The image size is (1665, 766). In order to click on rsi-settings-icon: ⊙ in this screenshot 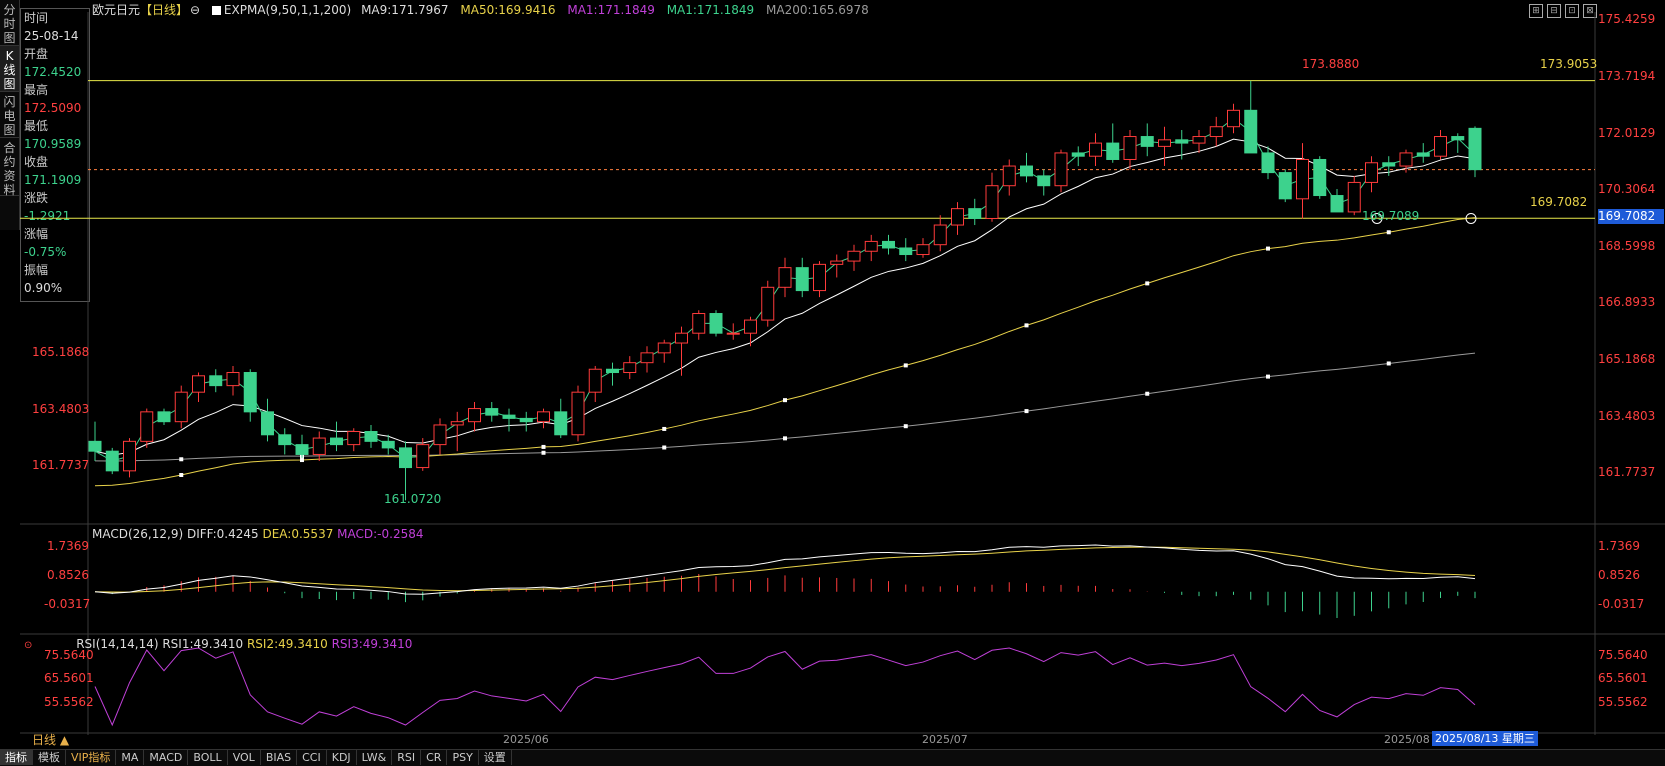, I will do `click(28, 645)`.